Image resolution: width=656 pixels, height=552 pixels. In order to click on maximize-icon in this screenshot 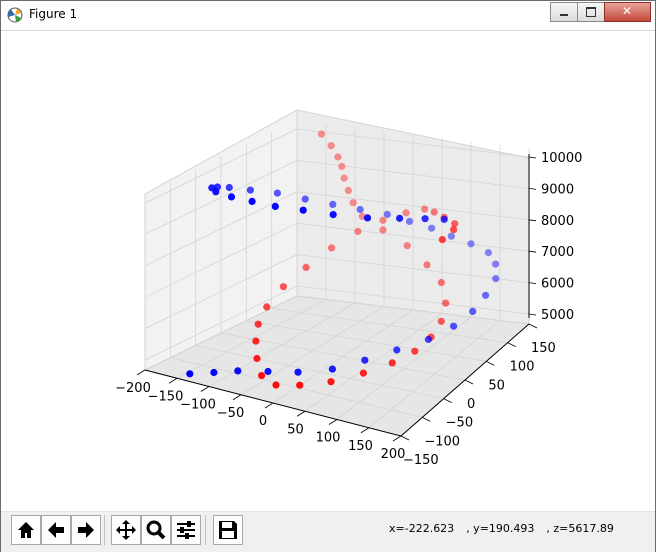, I will do `click(591, 12)`.